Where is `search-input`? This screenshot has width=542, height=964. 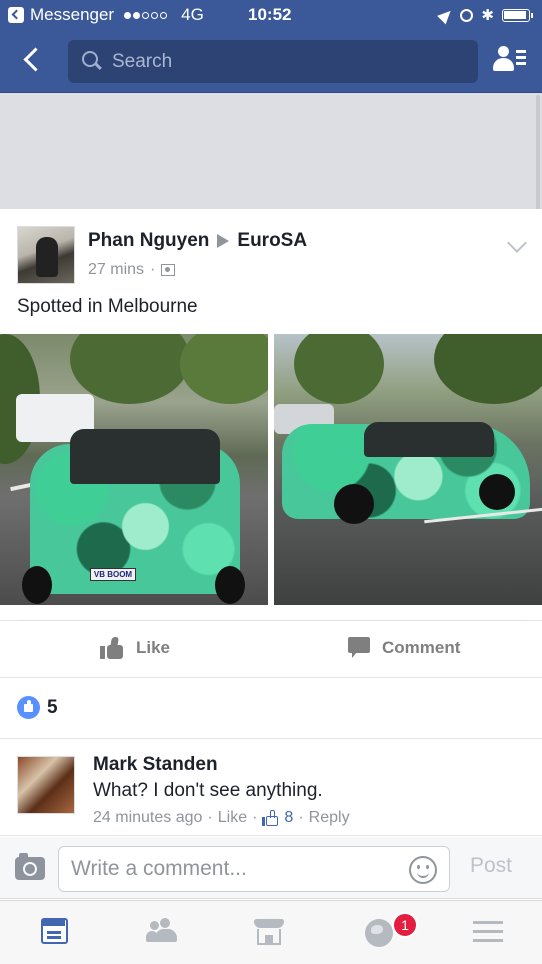 search-input is located at coordinates (282, 61).